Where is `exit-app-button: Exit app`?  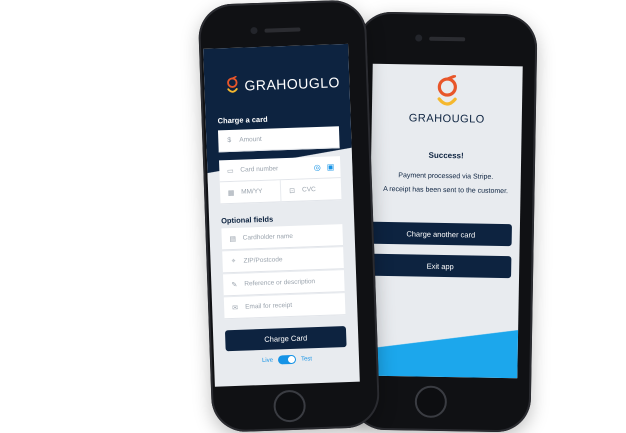 exit-app-button: Exit app is located at coordinates (440, 266).